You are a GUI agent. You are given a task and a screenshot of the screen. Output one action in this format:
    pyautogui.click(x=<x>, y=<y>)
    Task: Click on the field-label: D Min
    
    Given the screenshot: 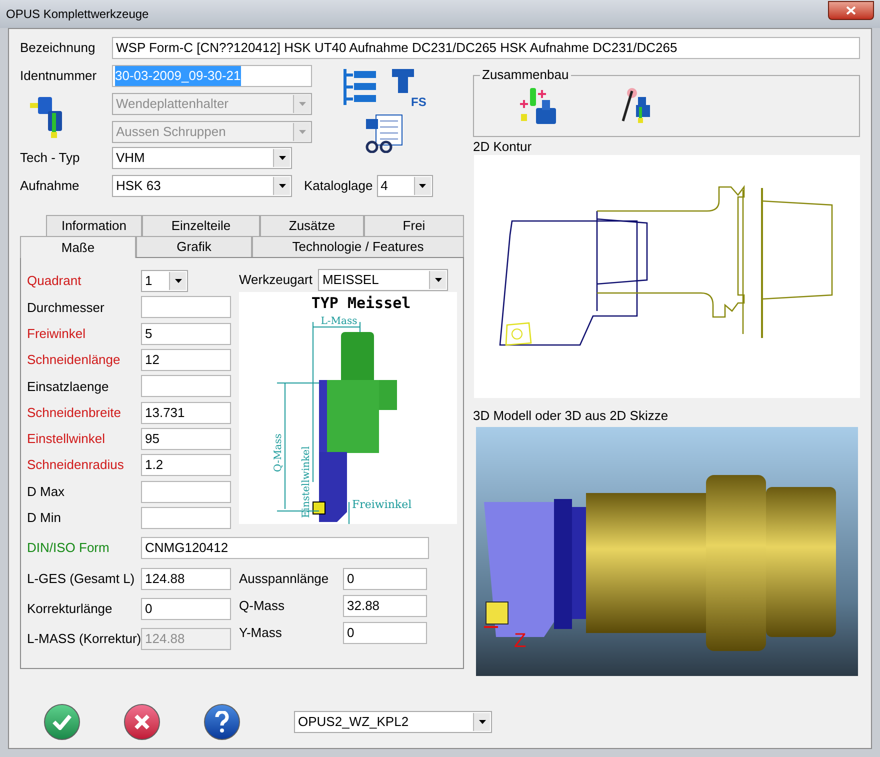 What is the action you would take?
    pyautogui.click(x=44, y=518)
    